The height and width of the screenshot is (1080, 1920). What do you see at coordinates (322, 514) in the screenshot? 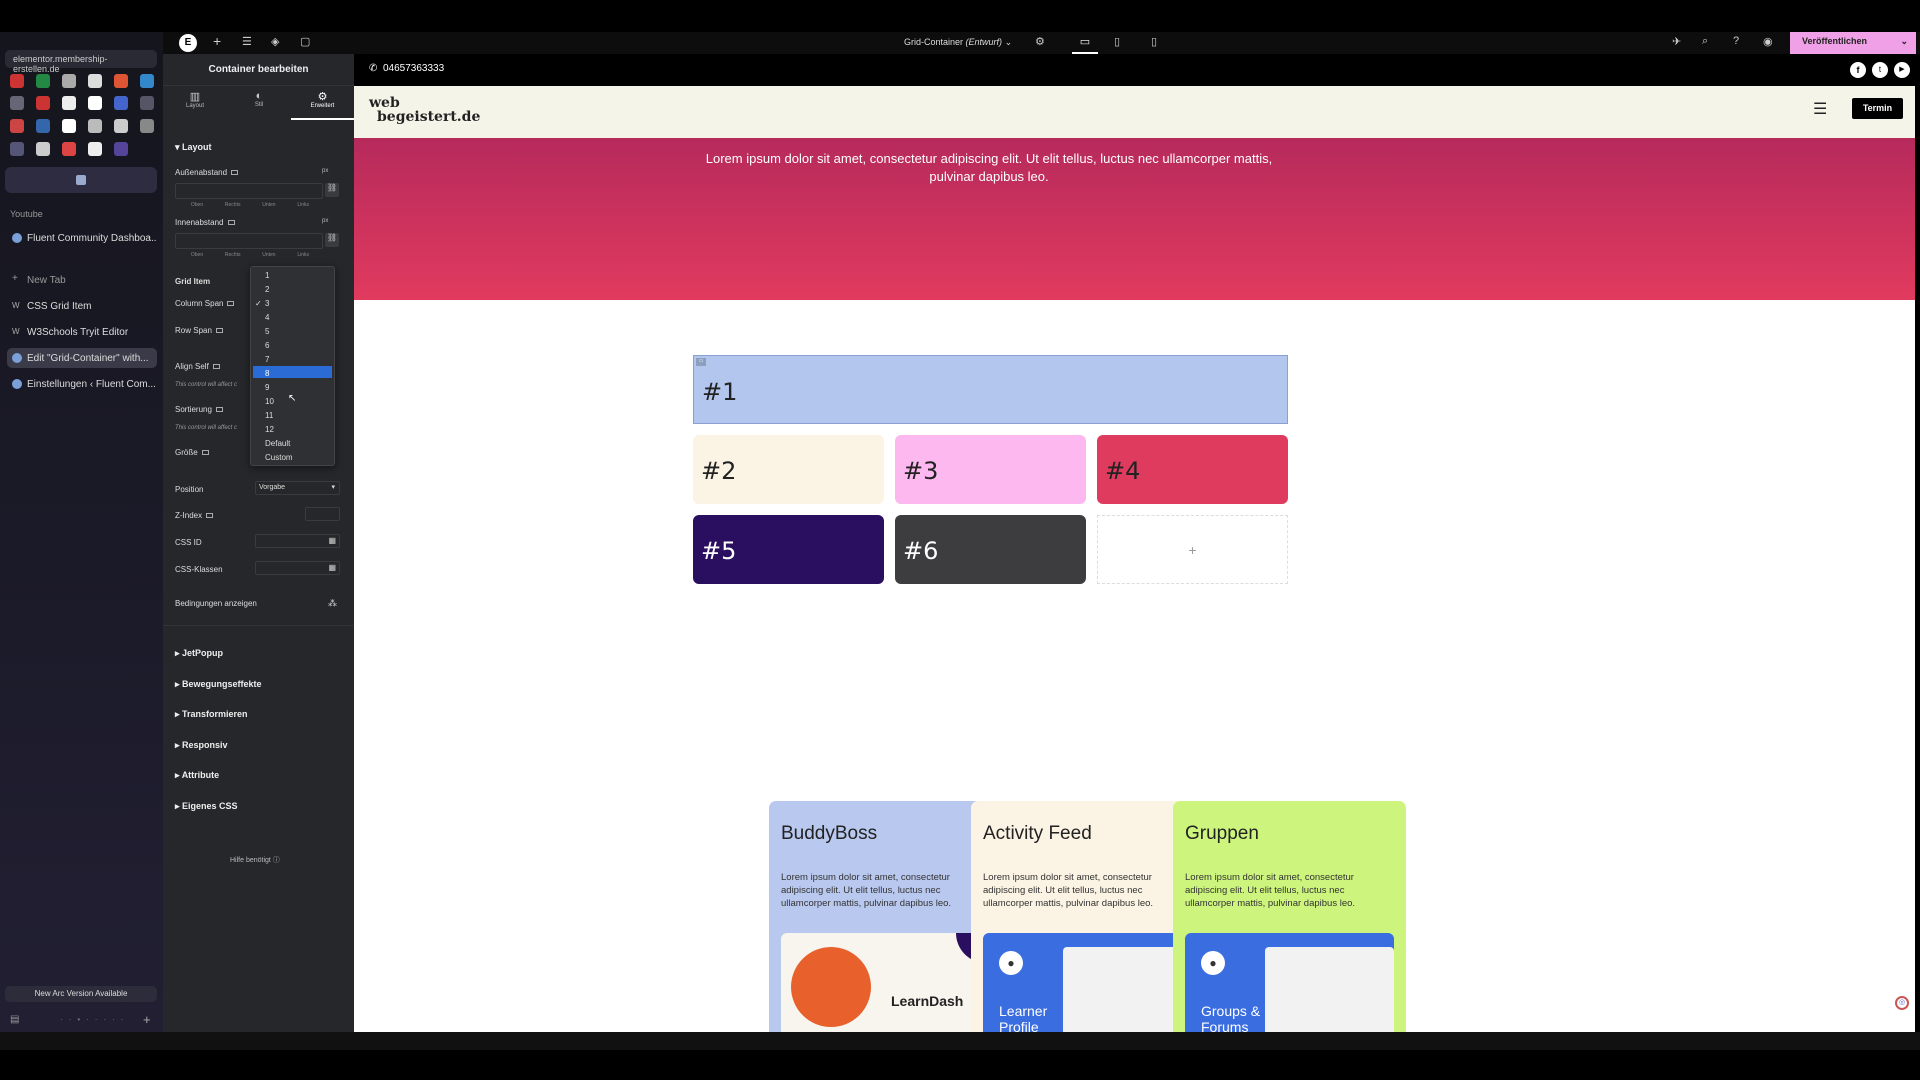
I see `zindex-input` at bounding box center [322, 514].